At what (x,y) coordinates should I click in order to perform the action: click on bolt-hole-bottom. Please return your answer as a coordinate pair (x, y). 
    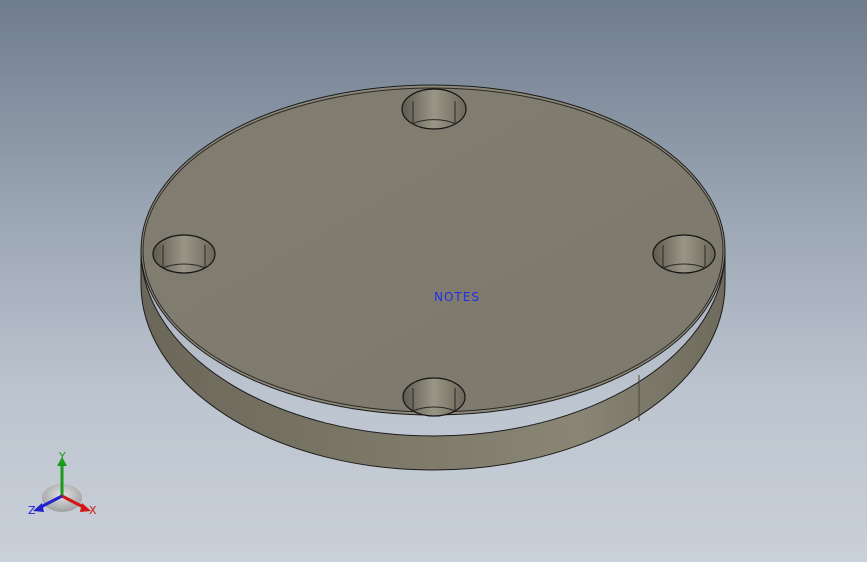
    Looking at the image, I should click on (434, 397).